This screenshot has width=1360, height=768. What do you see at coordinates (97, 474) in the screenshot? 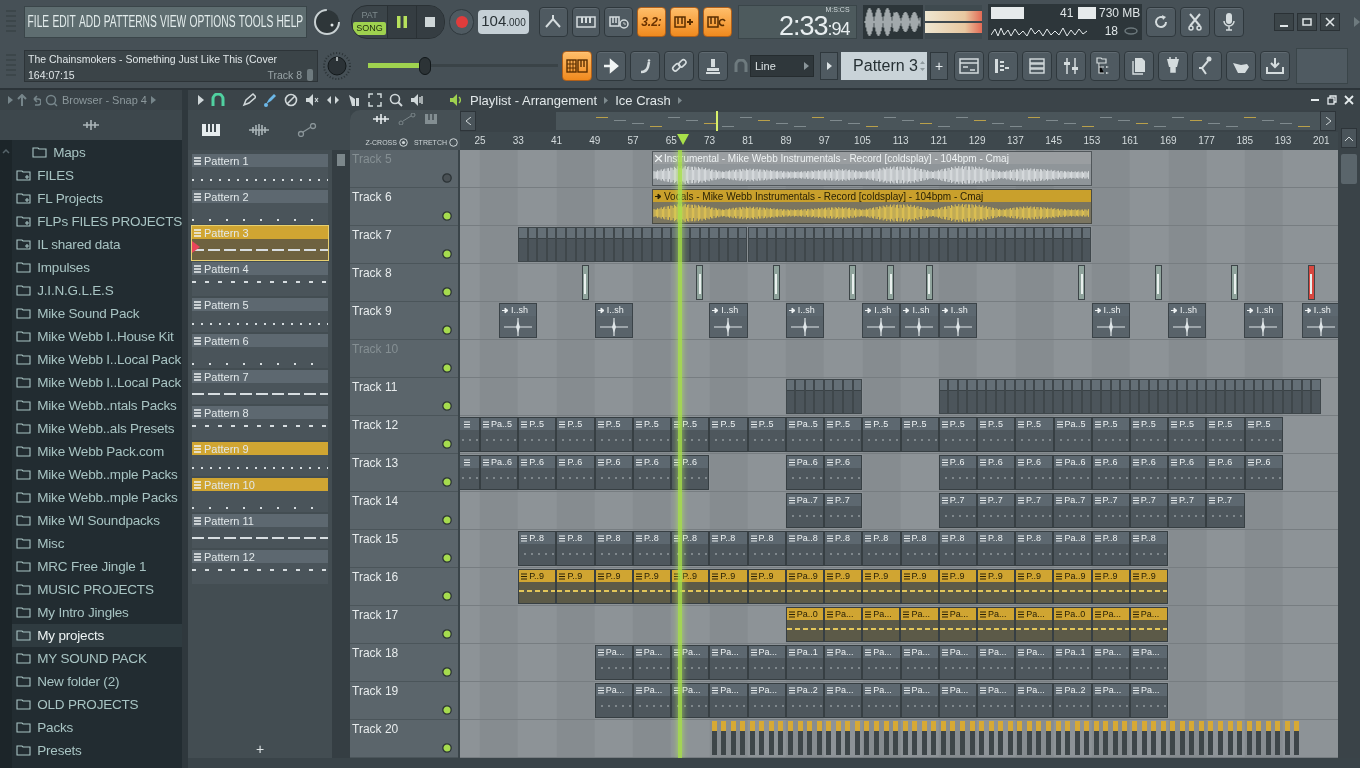
I see `browser-item: Mike Webb..mple Packs` at bounding box center [97, 474].